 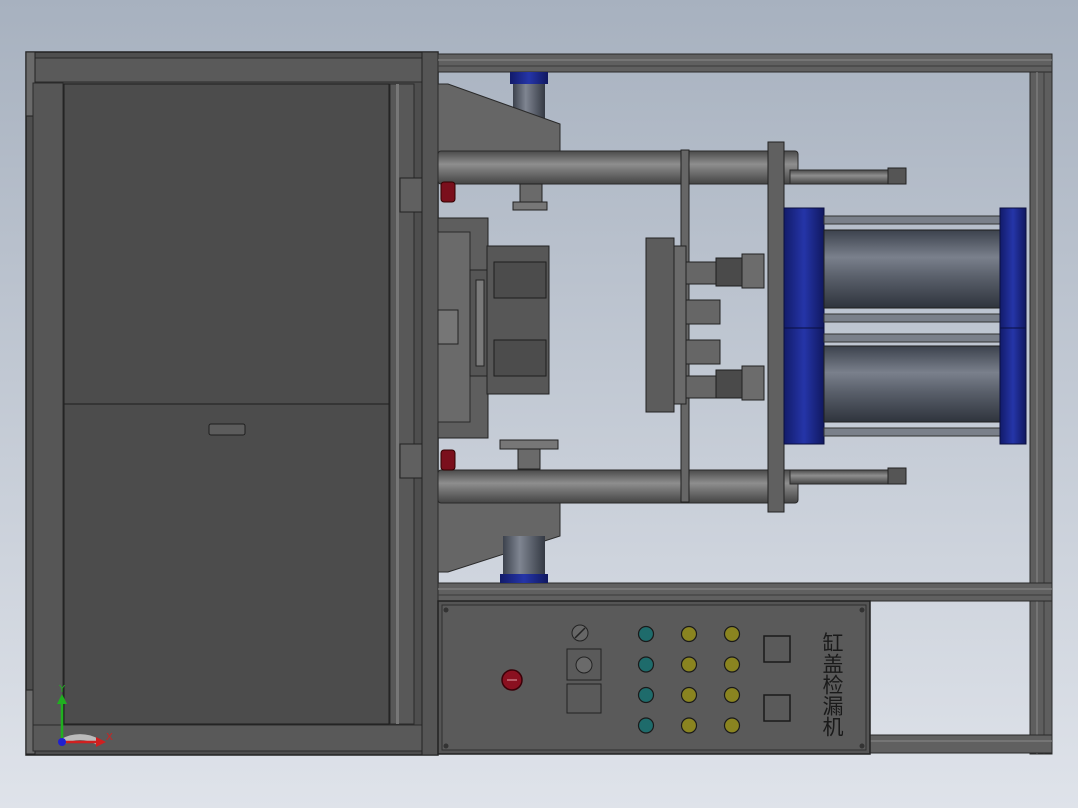 What do you see at coordinates (109, 737) in the screenshot?
I see `axis-x-label: X` at bounding box center [109, 737].